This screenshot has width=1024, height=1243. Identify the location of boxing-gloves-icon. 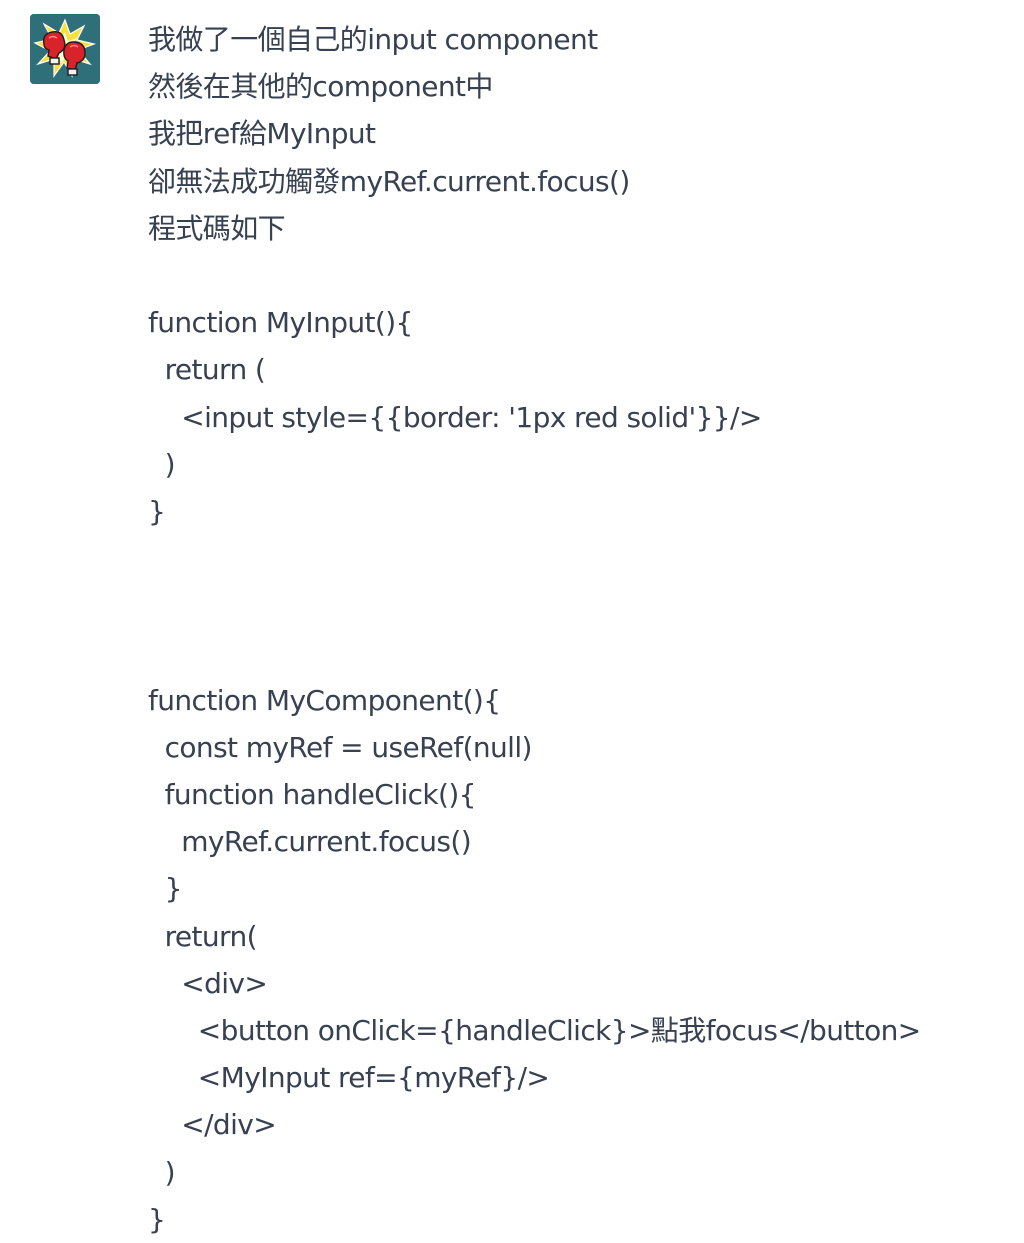
(65, 49).